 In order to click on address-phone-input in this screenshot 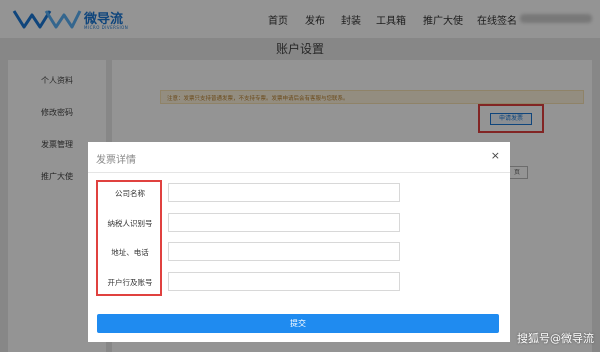, I will do `click(284, 251)`.